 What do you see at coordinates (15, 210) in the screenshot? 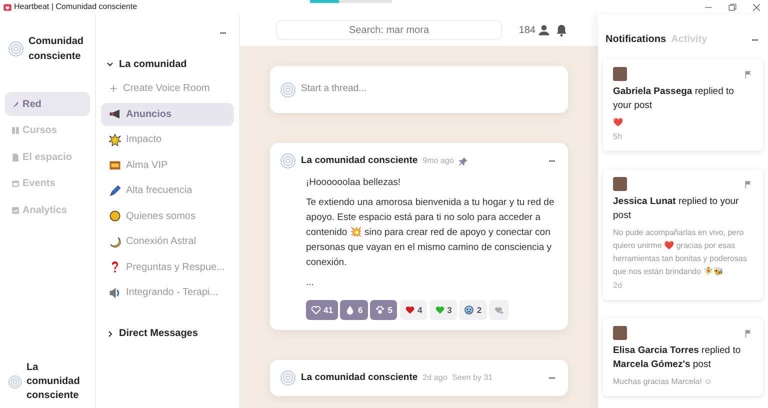
I see `chart-icon` at bounding box center [15, 210].